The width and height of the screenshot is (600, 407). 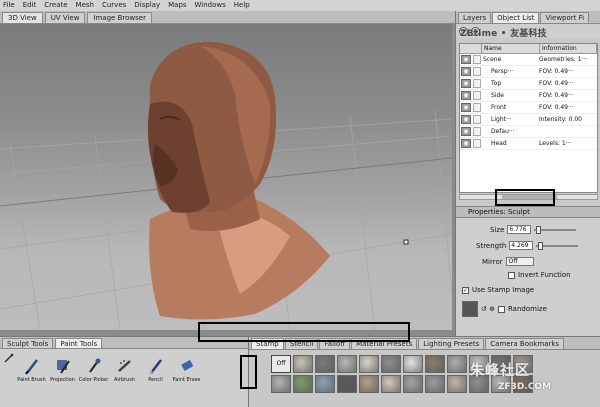 I want to click on table-row: ◉ Side FOV: 0.49···, so click(x=528, y=96).